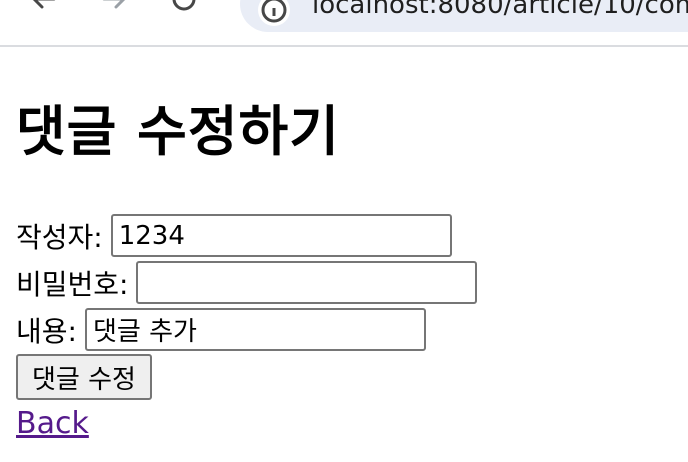 Image resolution: width=688 pixels, height=462 pixels. I want to click on page-title: 댓글 수정하기, so click(178, 131).